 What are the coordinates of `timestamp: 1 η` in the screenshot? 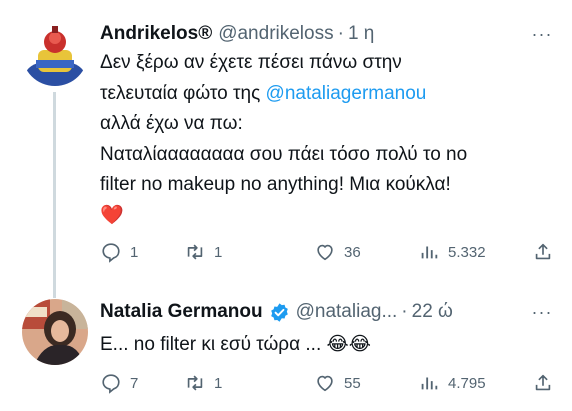 It's located at (361, 34).